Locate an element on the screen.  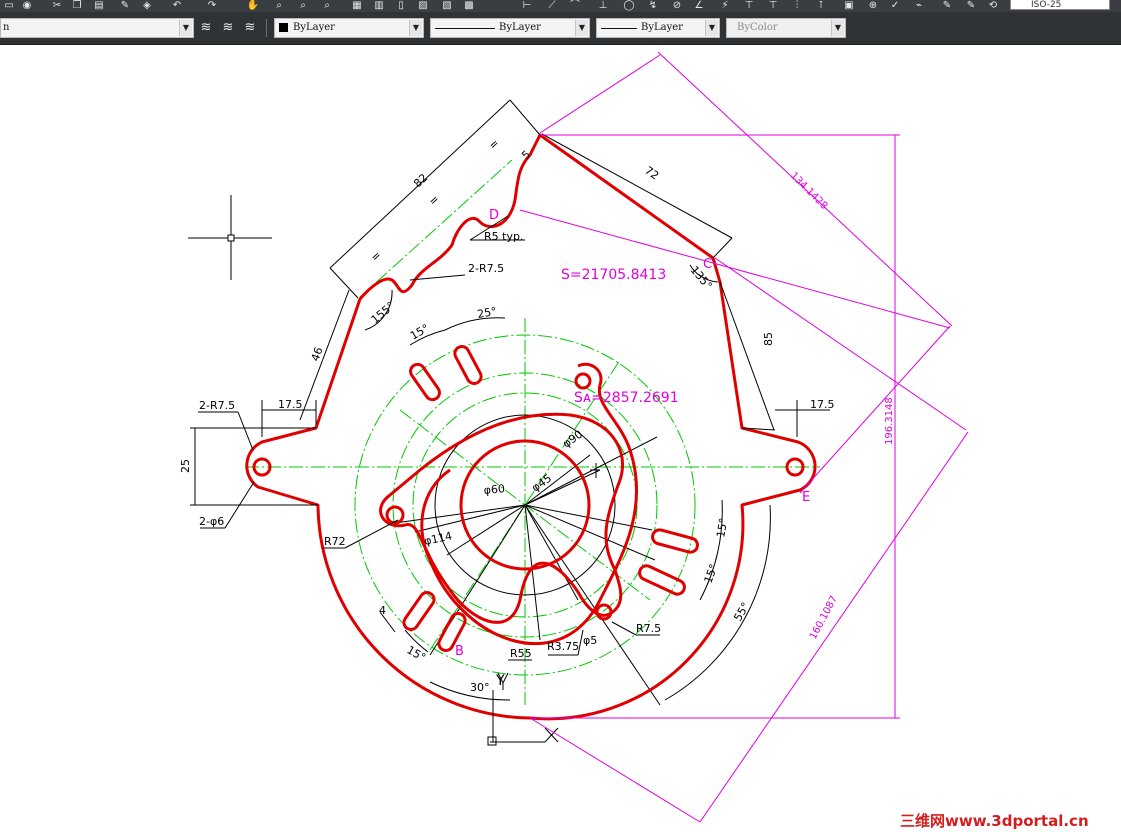
lineweight-dropdown: ByLayer ▼ is located at coordinates (658, 28).